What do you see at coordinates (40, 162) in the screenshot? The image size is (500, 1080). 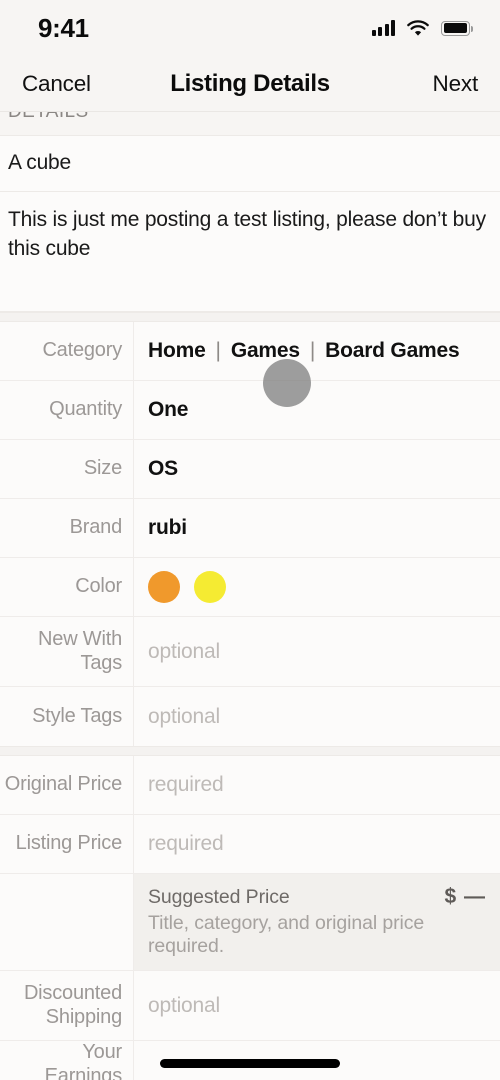 I see `listing-title-value: A cube` at bounding box center [40, 162].